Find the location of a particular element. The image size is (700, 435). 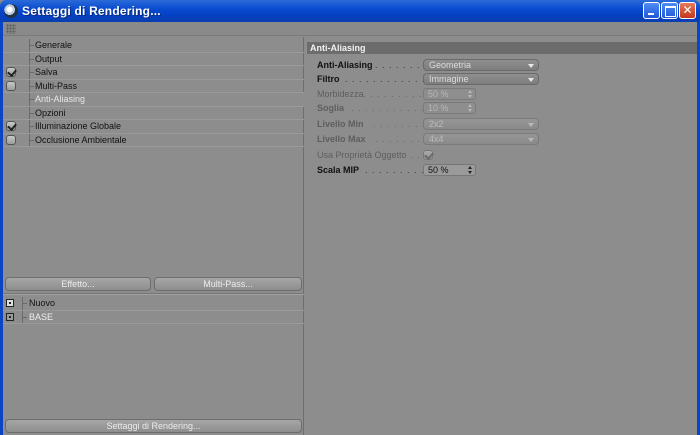

filtro-dropdown: Immagine is located at coordinates (481, 79).